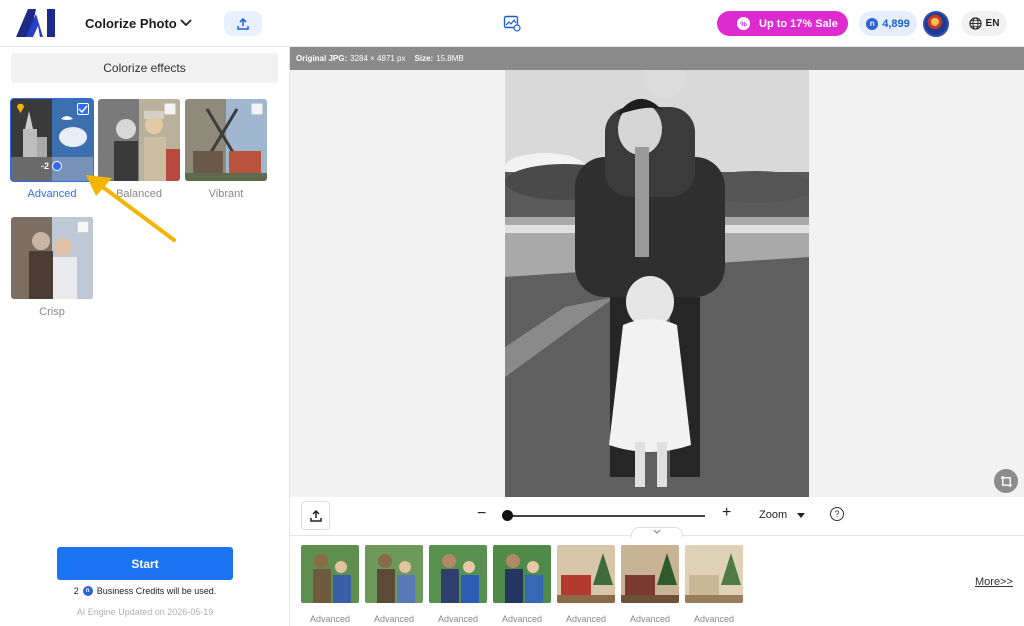  I want to click on compare-view-icon, so click(512, 23).